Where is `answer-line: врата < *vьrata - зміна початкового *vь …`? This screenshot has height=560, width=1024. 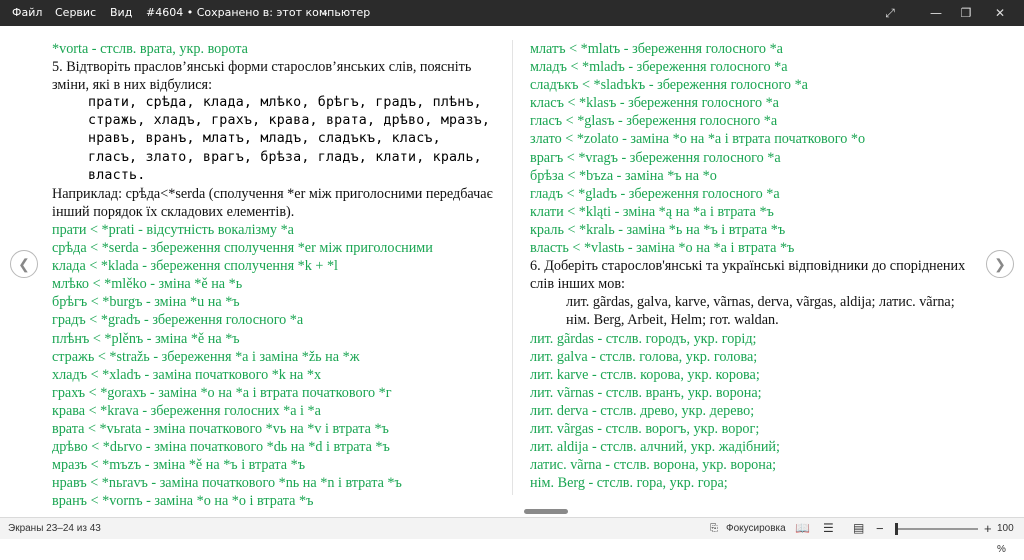 answer-line: врата < *vьrata - зміна початкового *vь … is located at coordinates (220, 428).